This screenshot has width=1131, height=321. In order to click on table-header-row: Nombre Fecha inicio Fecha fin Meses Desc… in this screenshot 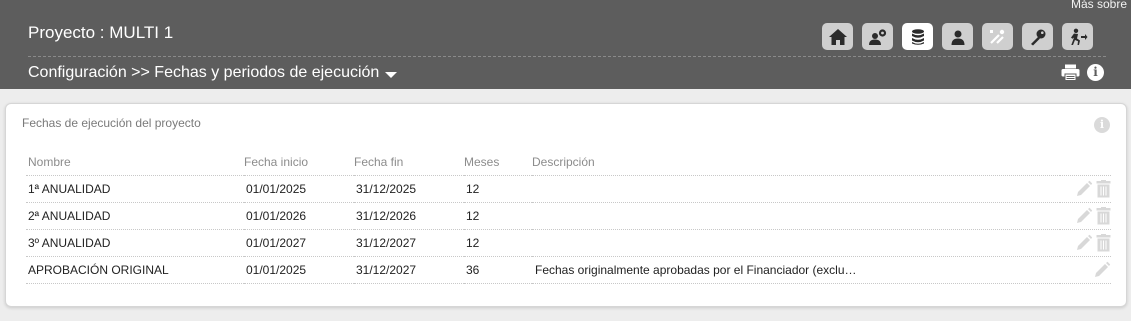, I will do `click(568, 162)`.